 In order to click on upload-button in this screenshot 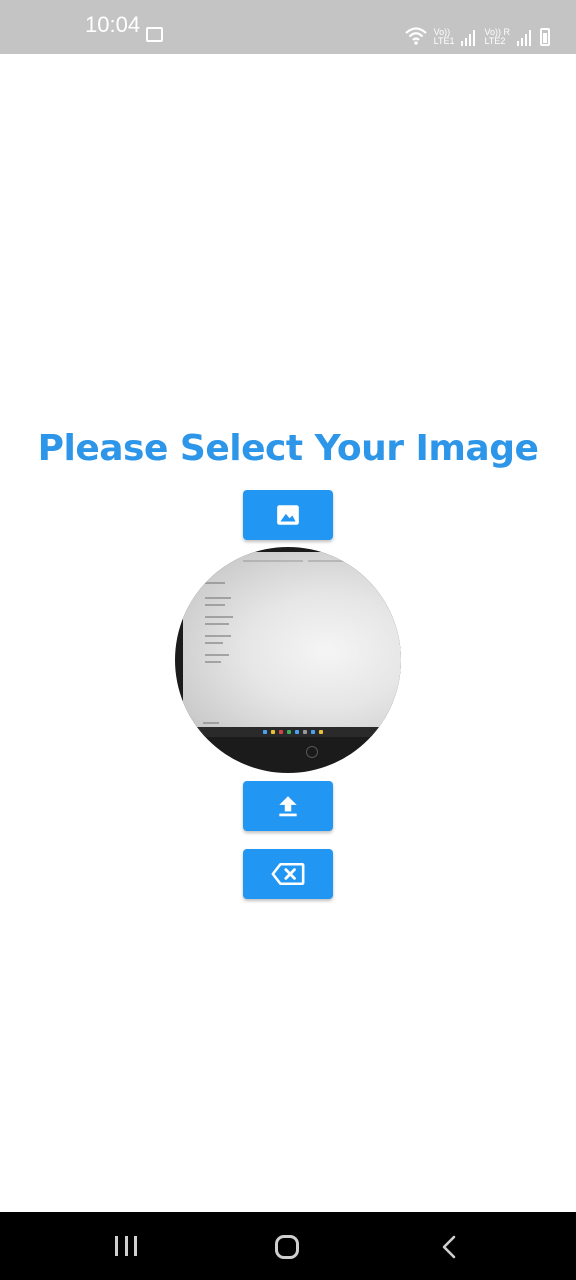, I will do `click(288, 806)`.